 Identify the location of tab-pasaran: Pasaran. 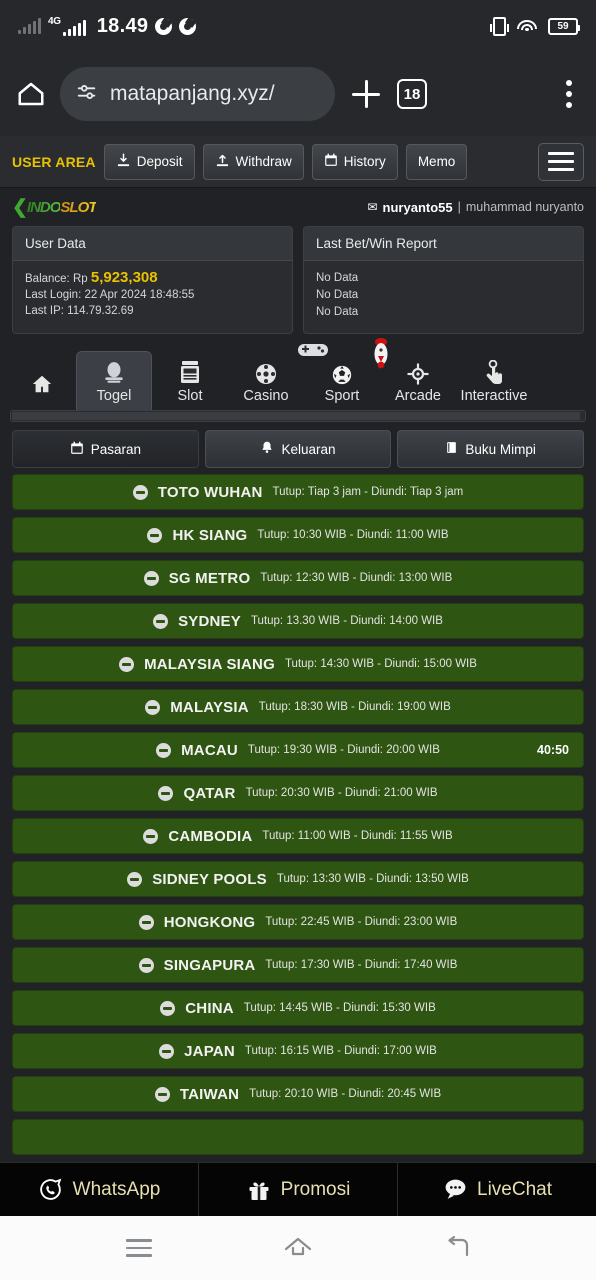
(105, 449).